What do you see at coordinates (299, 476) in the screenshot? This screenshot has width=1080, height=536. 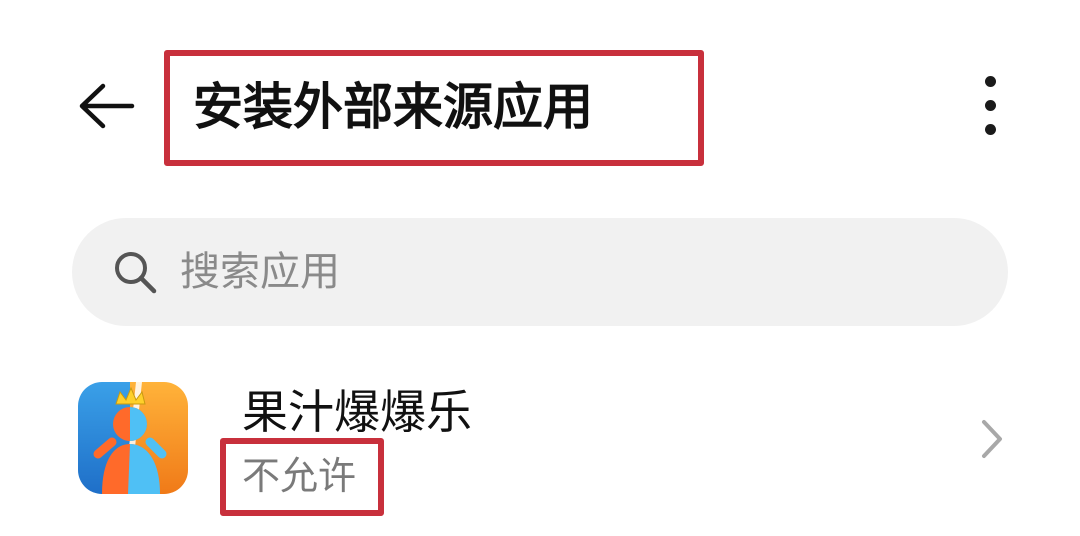 I see `app-permission-status: 不允许` at bounding box center [299, 476].